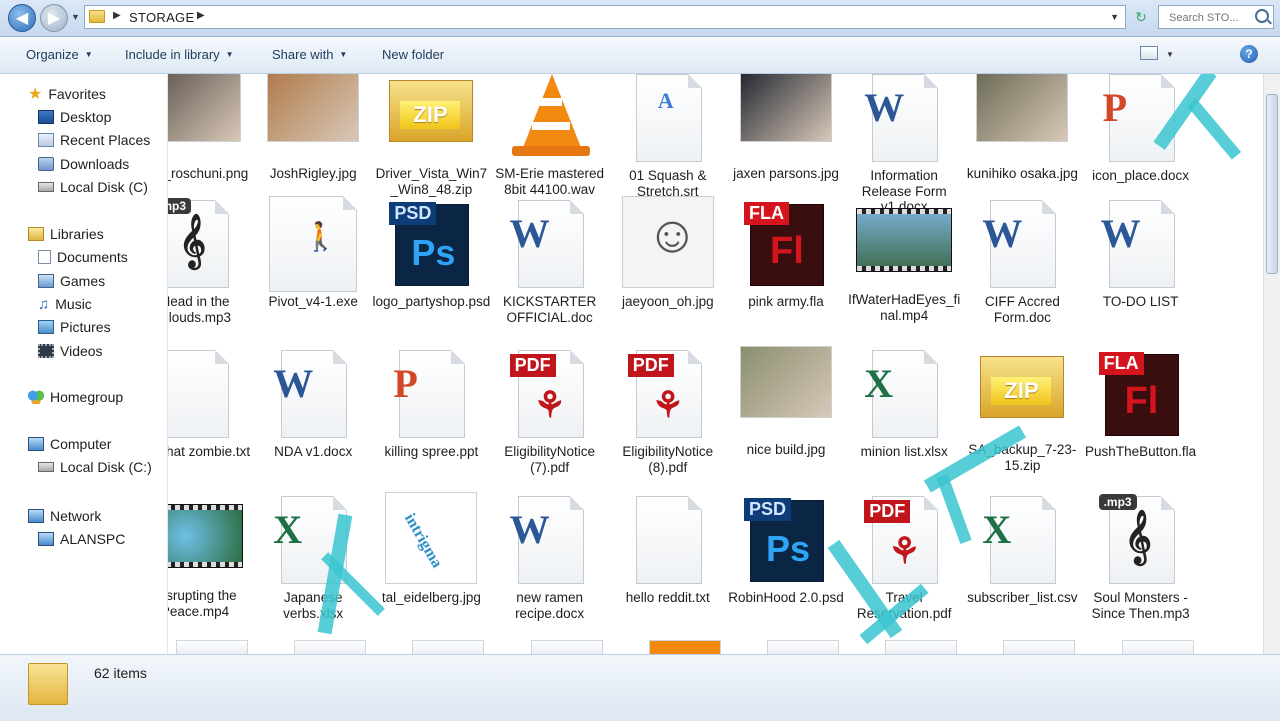 The height and width of the screenshot is (721, 1280). I want to click on fla-badge: FLA, so click(766, 213).